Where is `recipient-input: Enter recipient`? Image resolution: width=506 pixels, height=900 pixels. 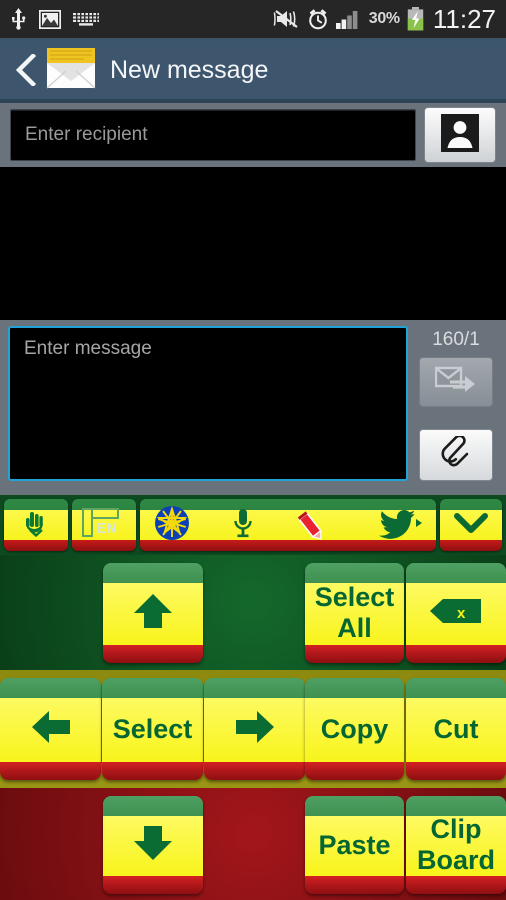
recipient-input: Enter recipient is located at coordinates (213, 135).